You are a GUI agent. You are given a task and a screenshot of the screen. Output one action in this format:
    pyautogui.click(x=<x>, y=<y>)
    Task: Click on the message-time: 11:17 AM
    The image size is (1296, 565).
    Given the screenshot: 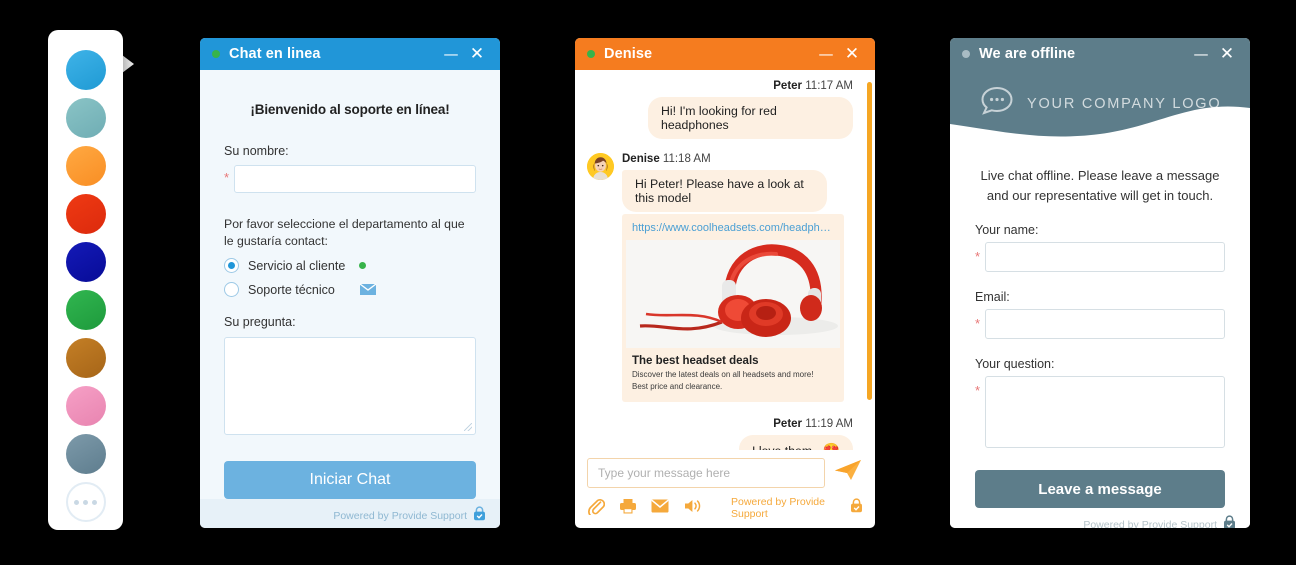 What is the action you would take?
    pyautogui.click(x=829, y=86)
    